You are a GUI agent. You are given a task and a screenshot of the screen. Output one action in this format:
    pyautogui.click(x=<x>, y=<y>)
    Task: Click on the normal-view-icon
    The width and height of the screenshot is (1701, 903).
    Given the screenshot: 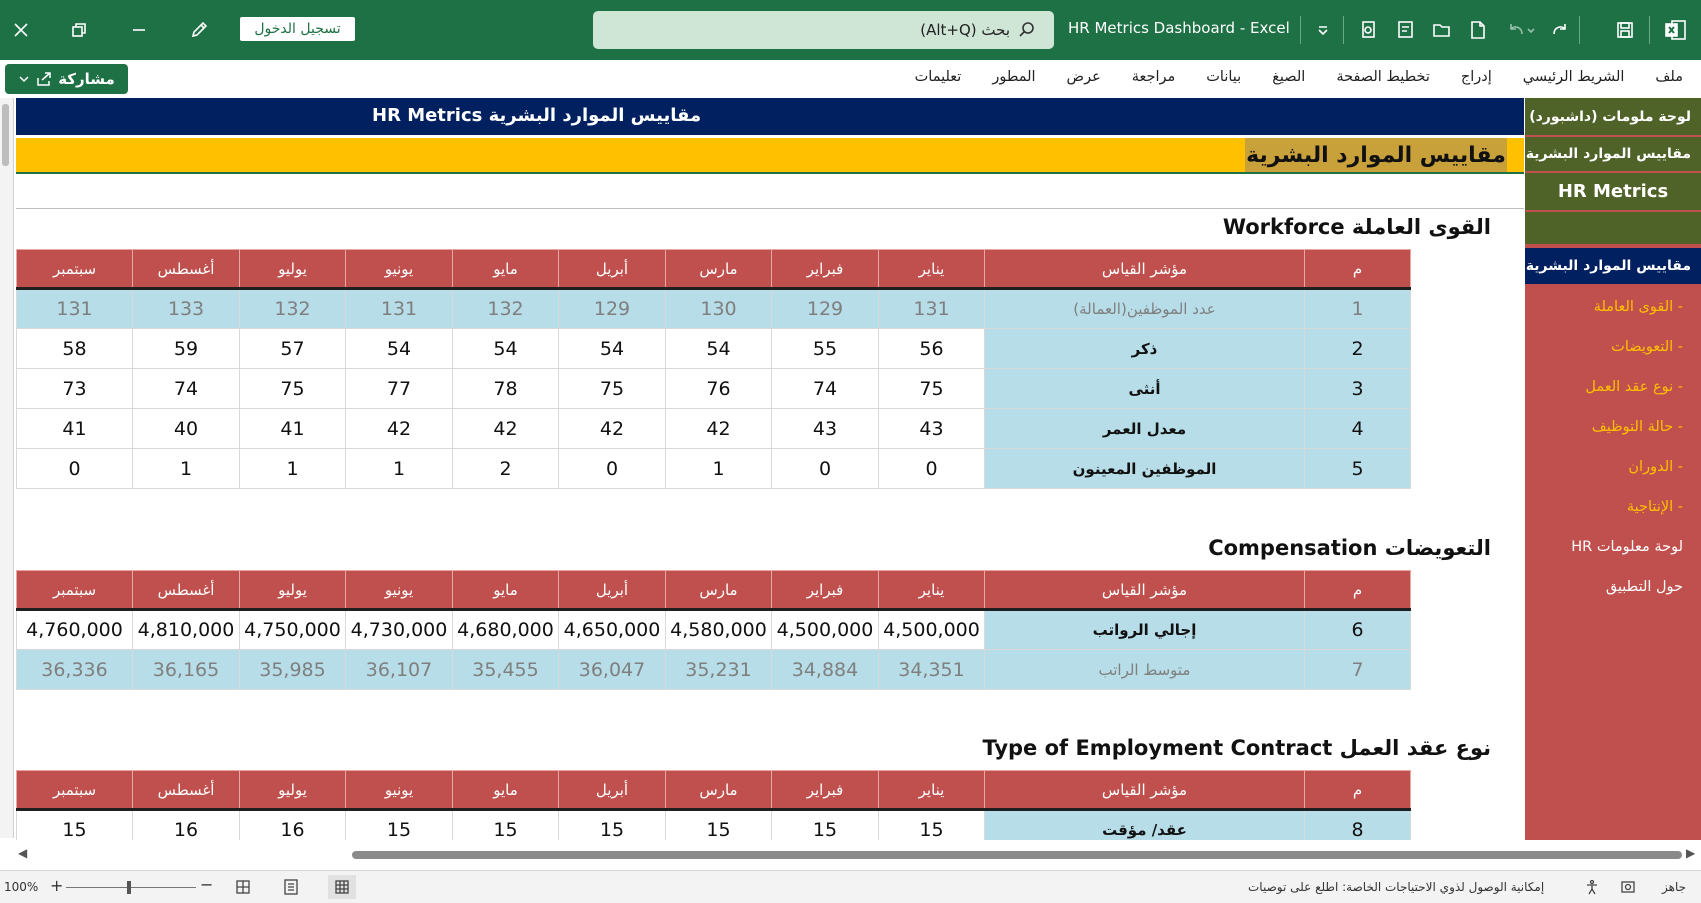 What is the action you would take?
    pyautogui.click(x=342, y=887)
    